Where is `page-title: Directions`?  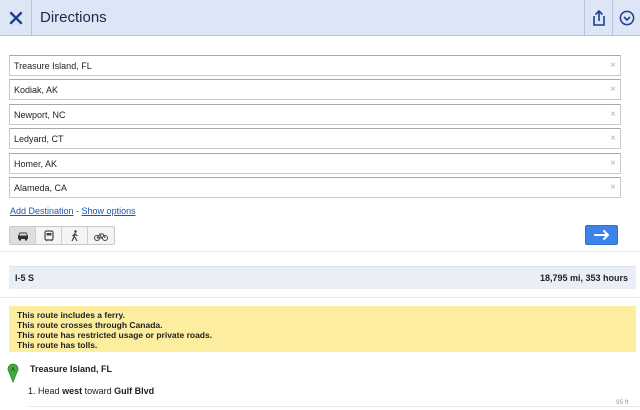 page-title: Directions is located at coordinates (73, 17).